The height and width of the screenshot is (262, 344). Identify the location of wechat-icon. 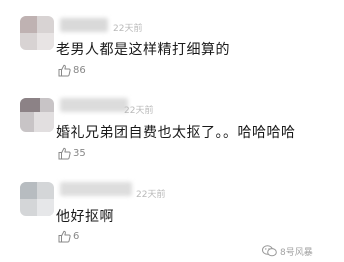
(269, 251).